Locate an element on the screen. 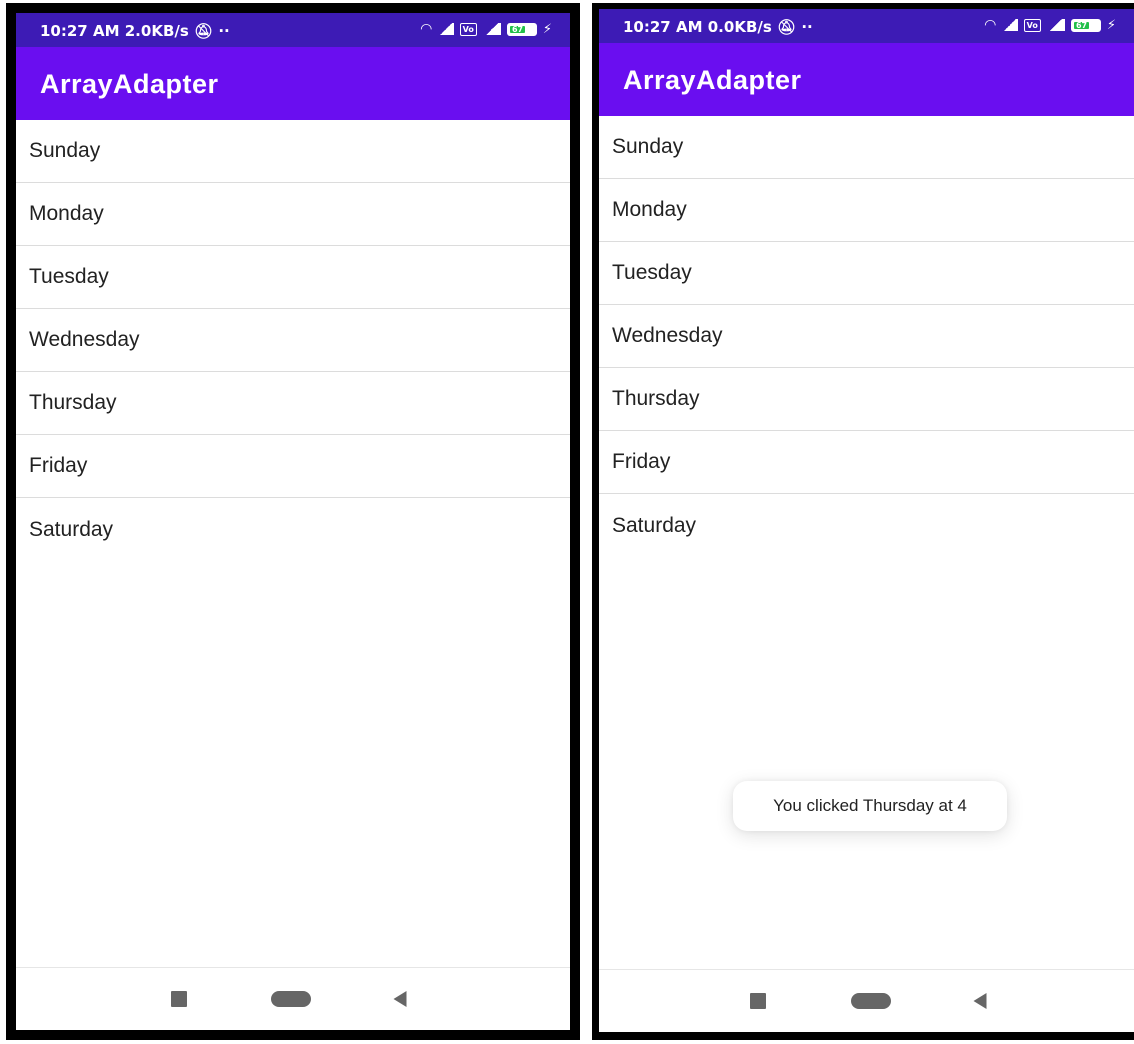 The width and height of the screenshot is (1134, 1044). status-left: 10:27 AM 2.0KB/s 🔕︎ ·· is located at coordinates (135, 31).